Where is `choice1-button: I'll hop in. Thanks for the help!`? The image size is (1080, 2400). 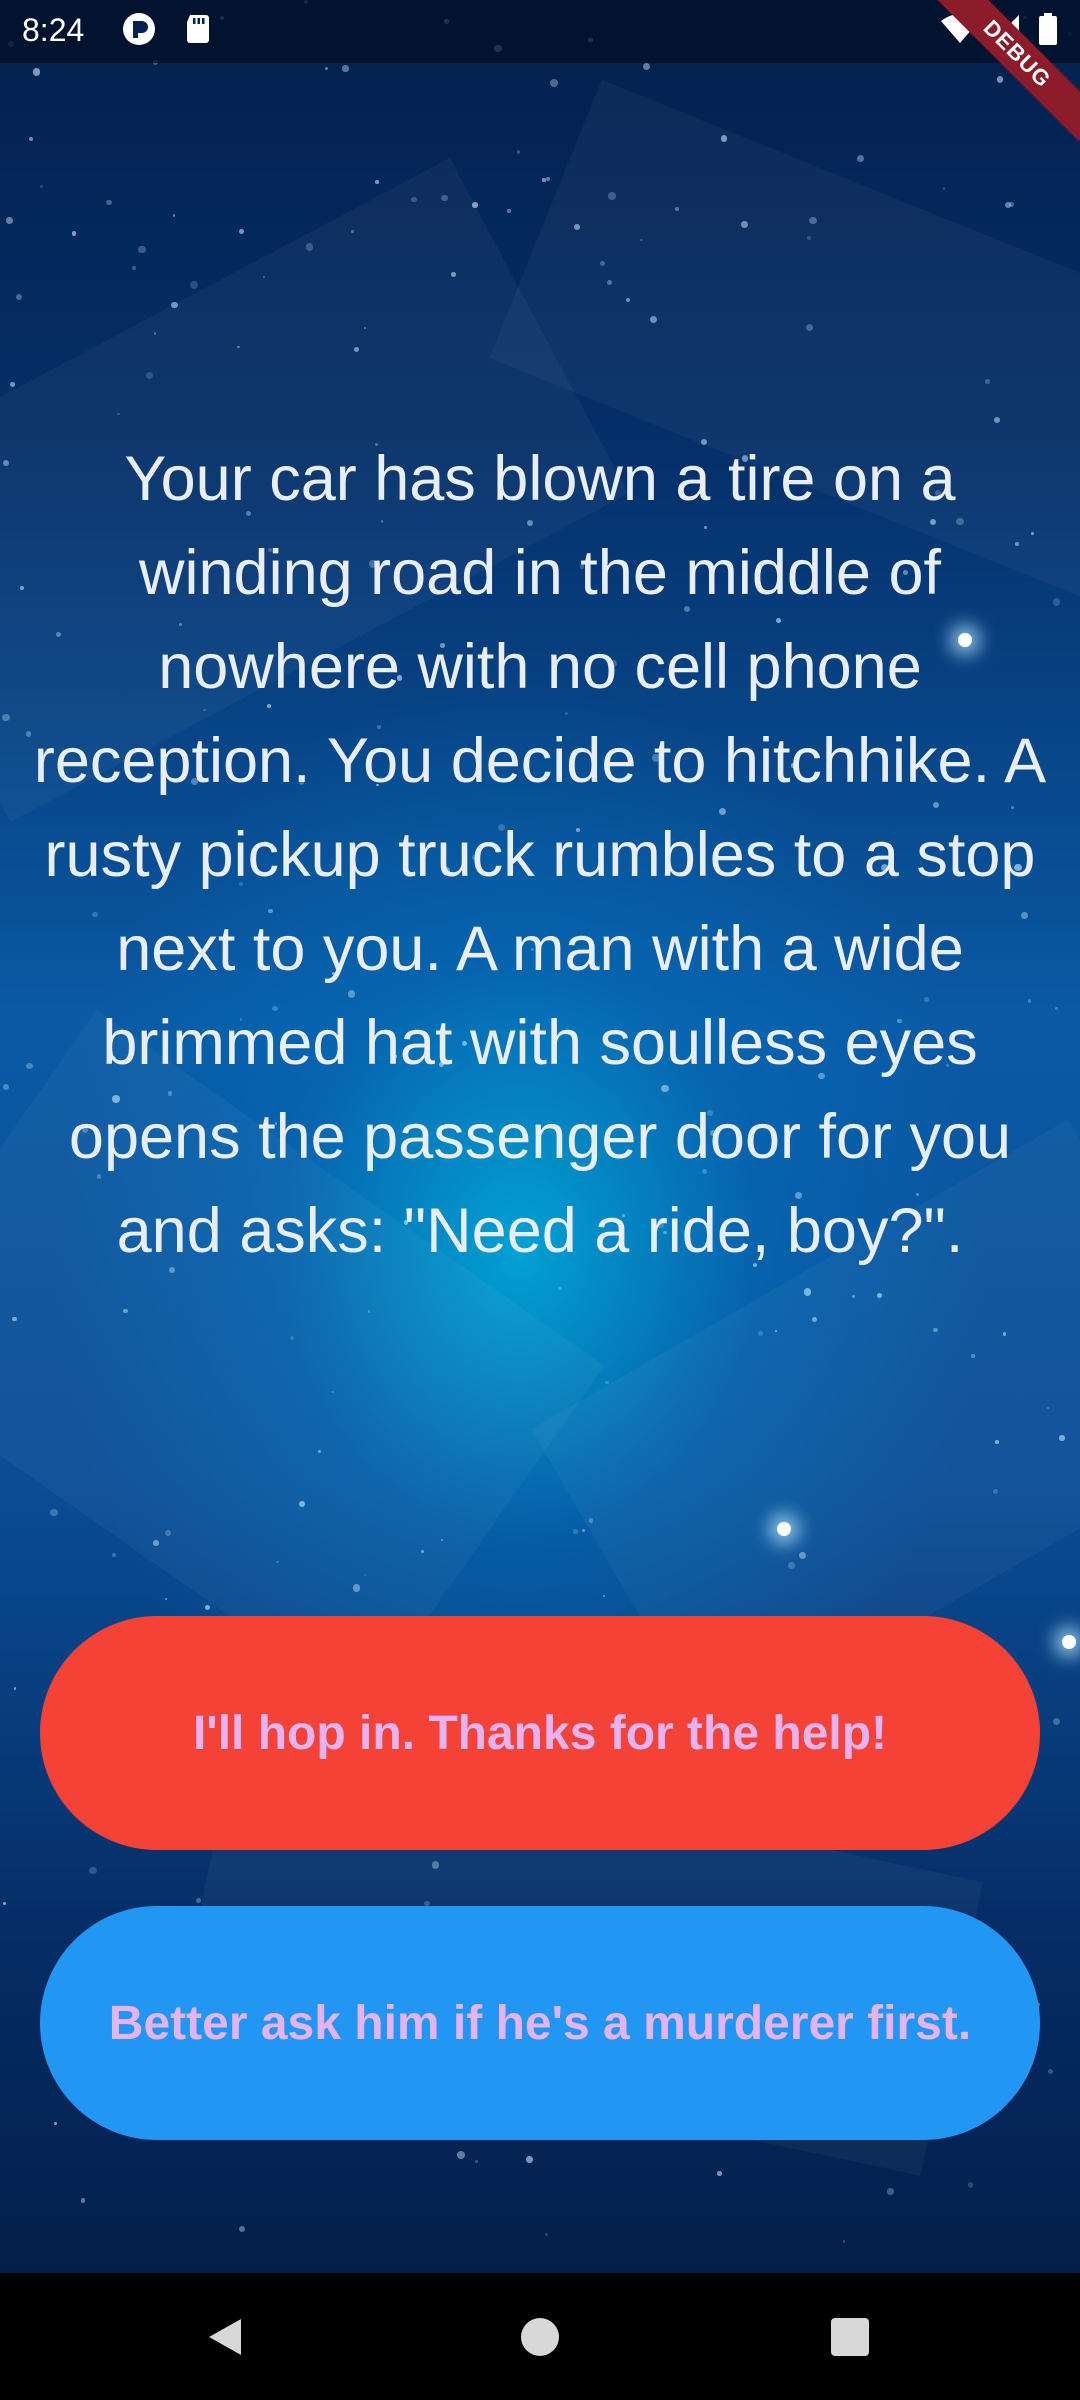
choice1-button: I'll hop in. Thanks for the help! is located at coordinates (540, 1733).